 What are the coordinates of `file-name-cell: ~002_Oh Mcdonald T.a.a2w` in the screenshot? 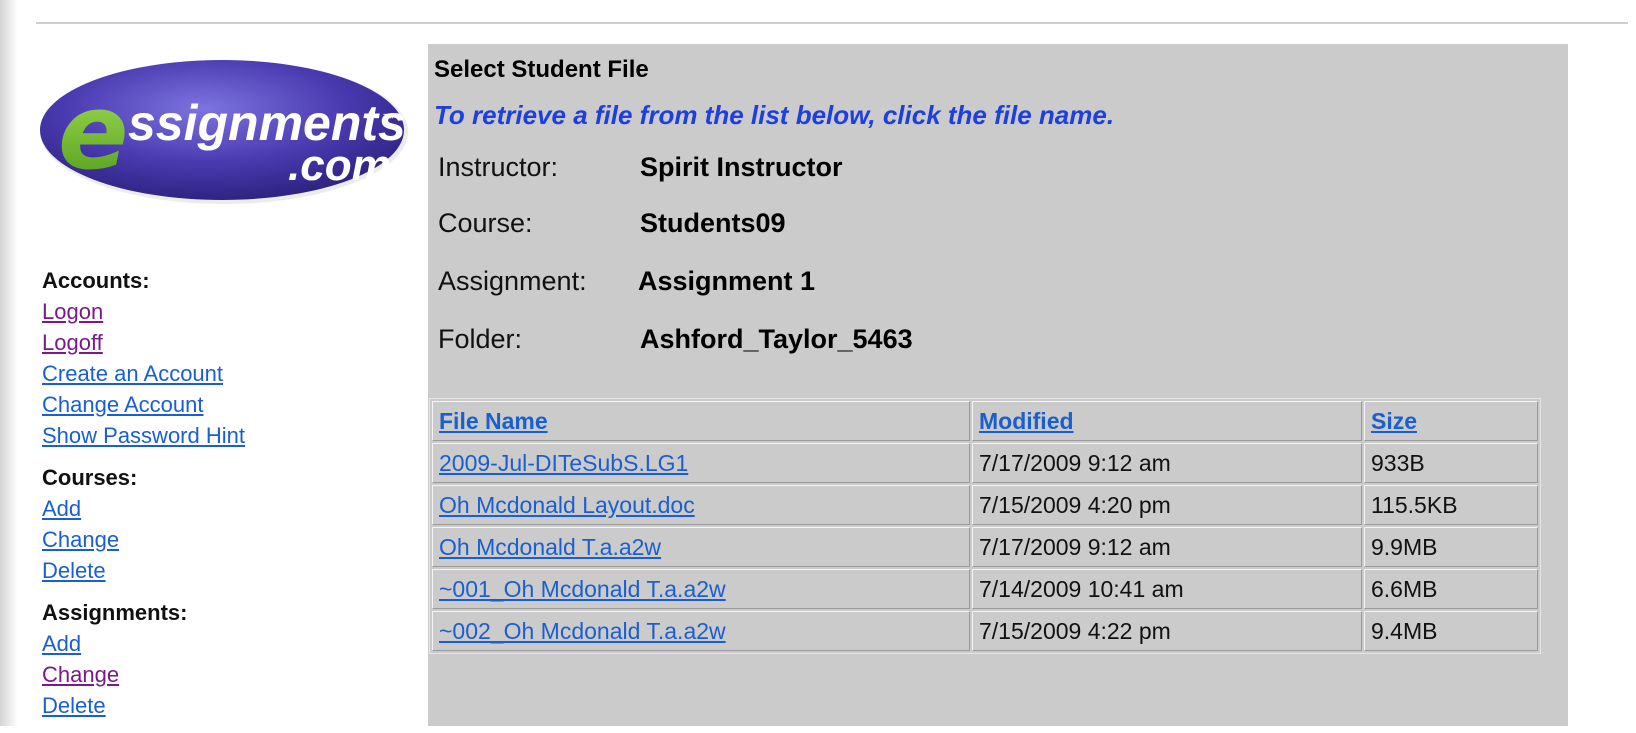 It's located at (701, 631).